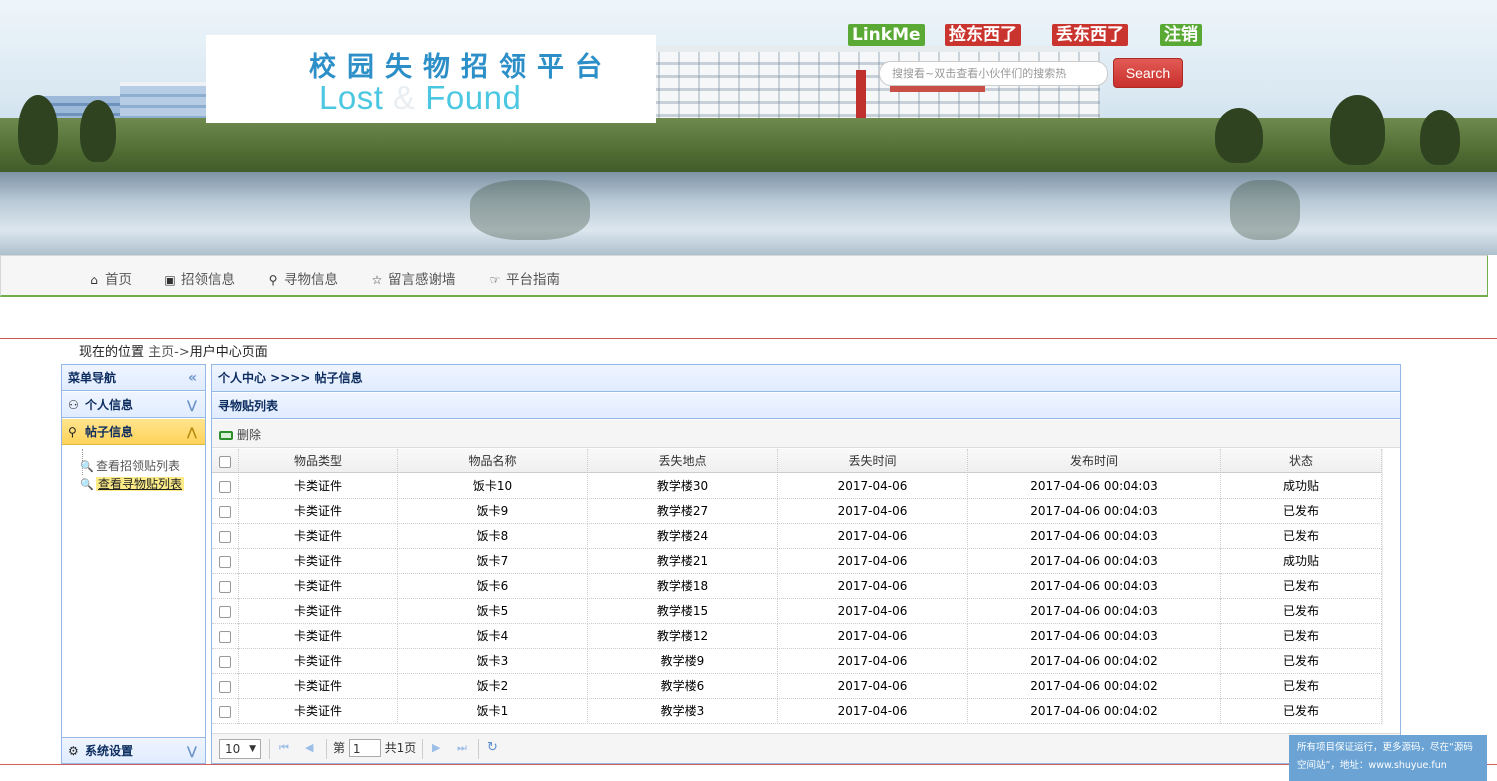 Image resolution: width=1497 pixels, height=781 pixels. I want to click on link-logout: 注销, so click(1181, 35).